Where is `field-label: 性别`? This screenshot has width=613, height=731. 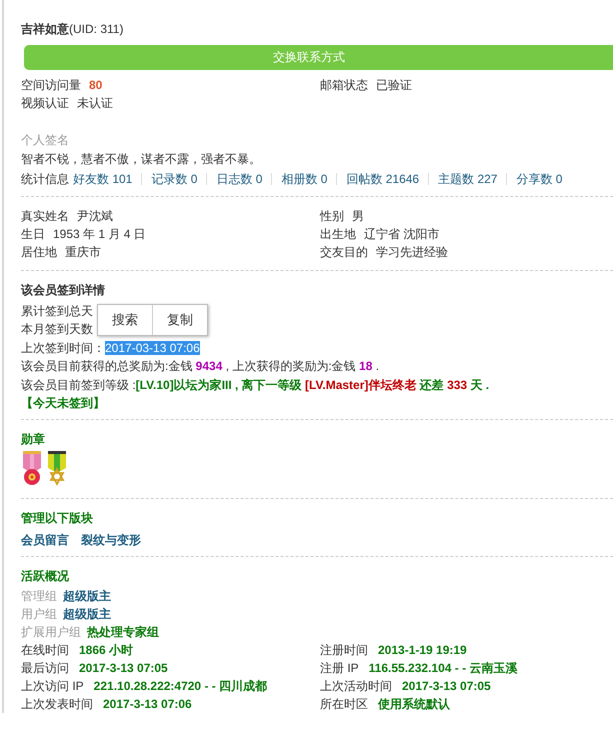 field-label: 性别 is located at coordinates (332, 216).